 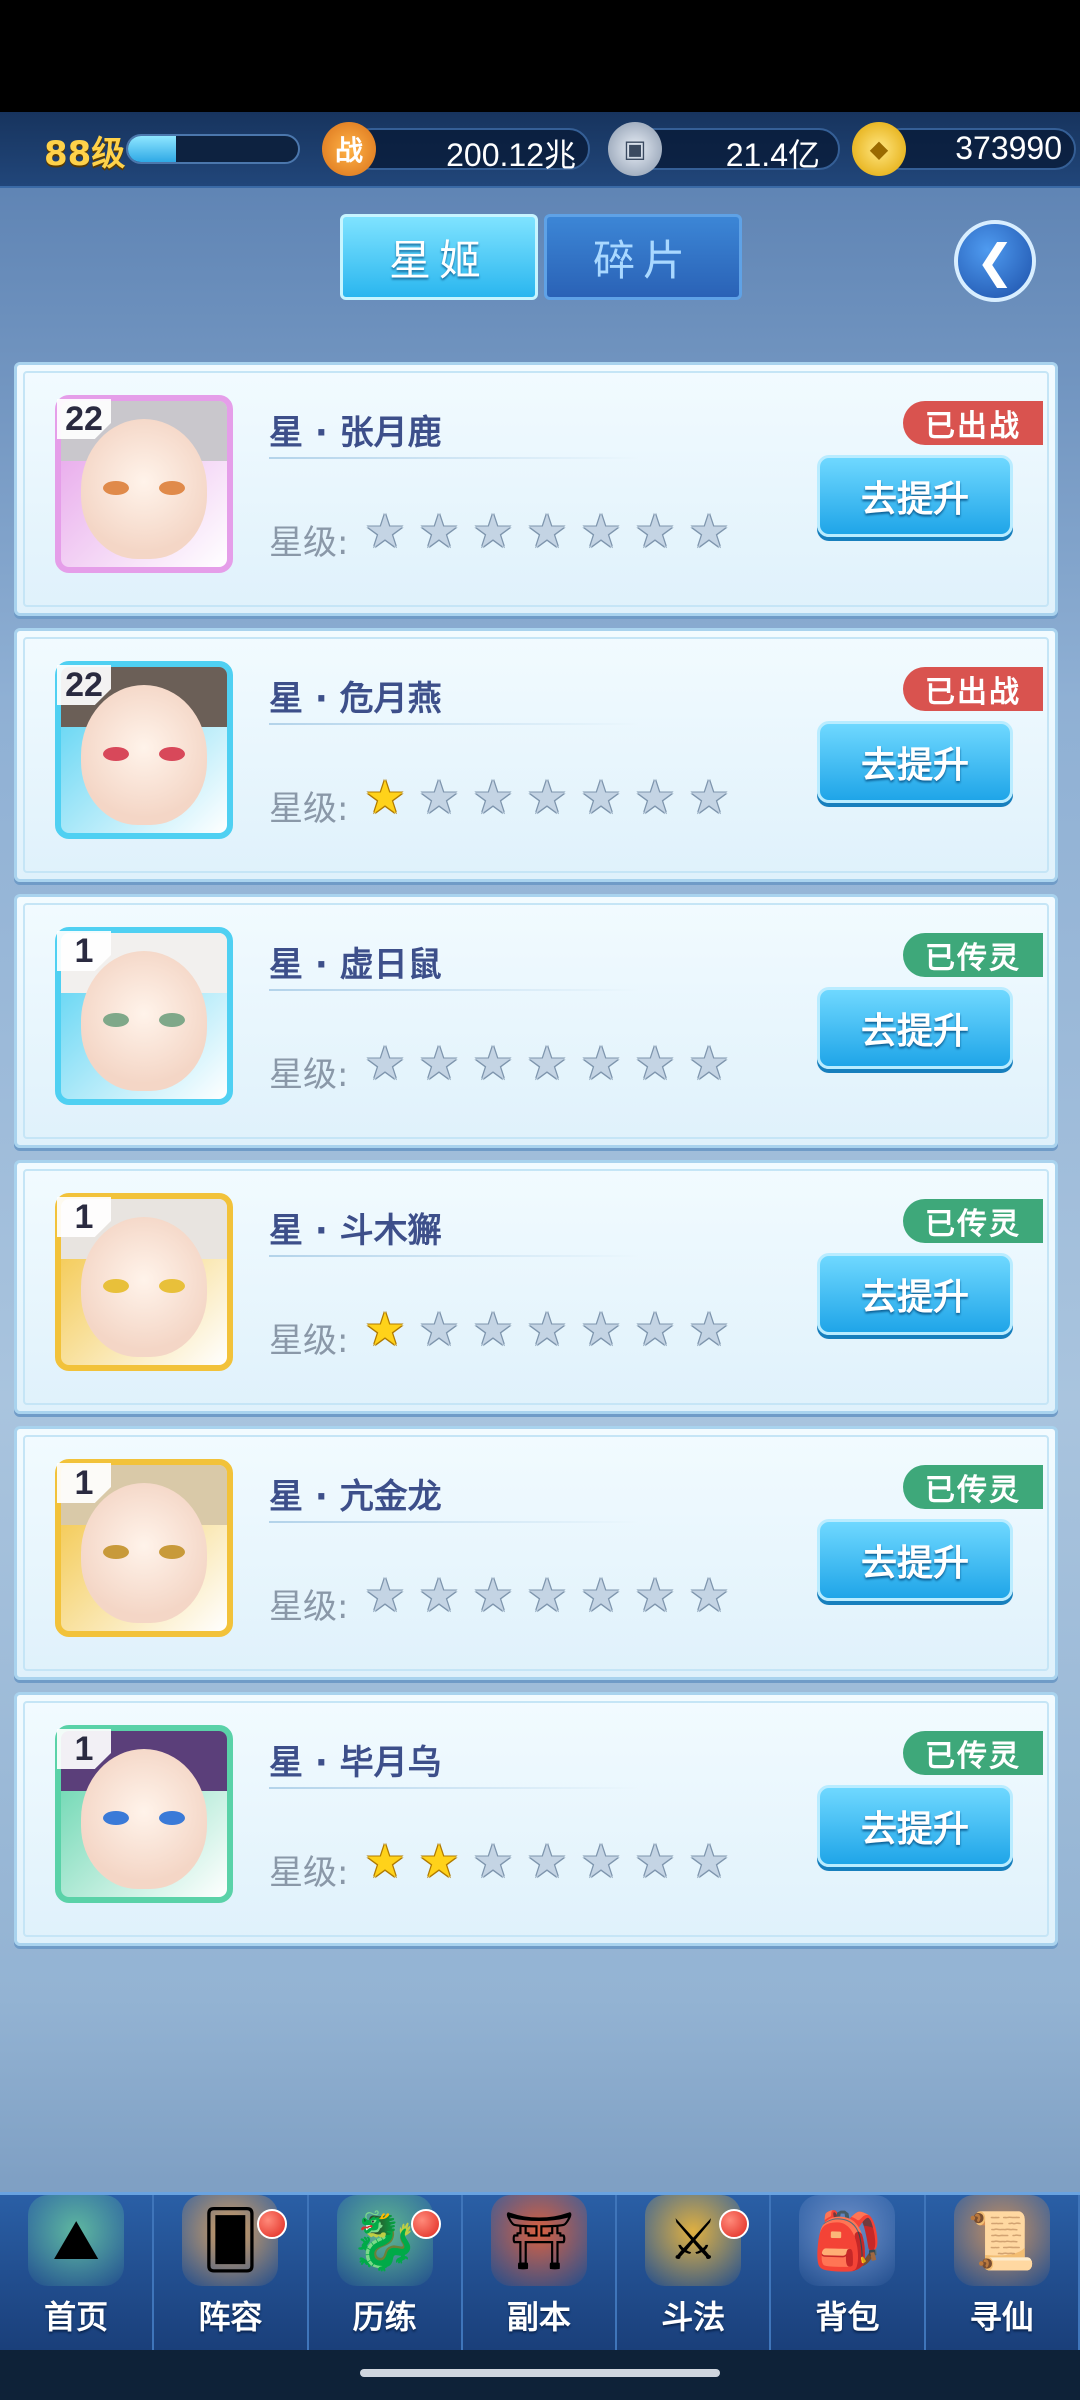 I want to click on nav-item-3: ⛩ 副本, so click(x=540, y=2272).